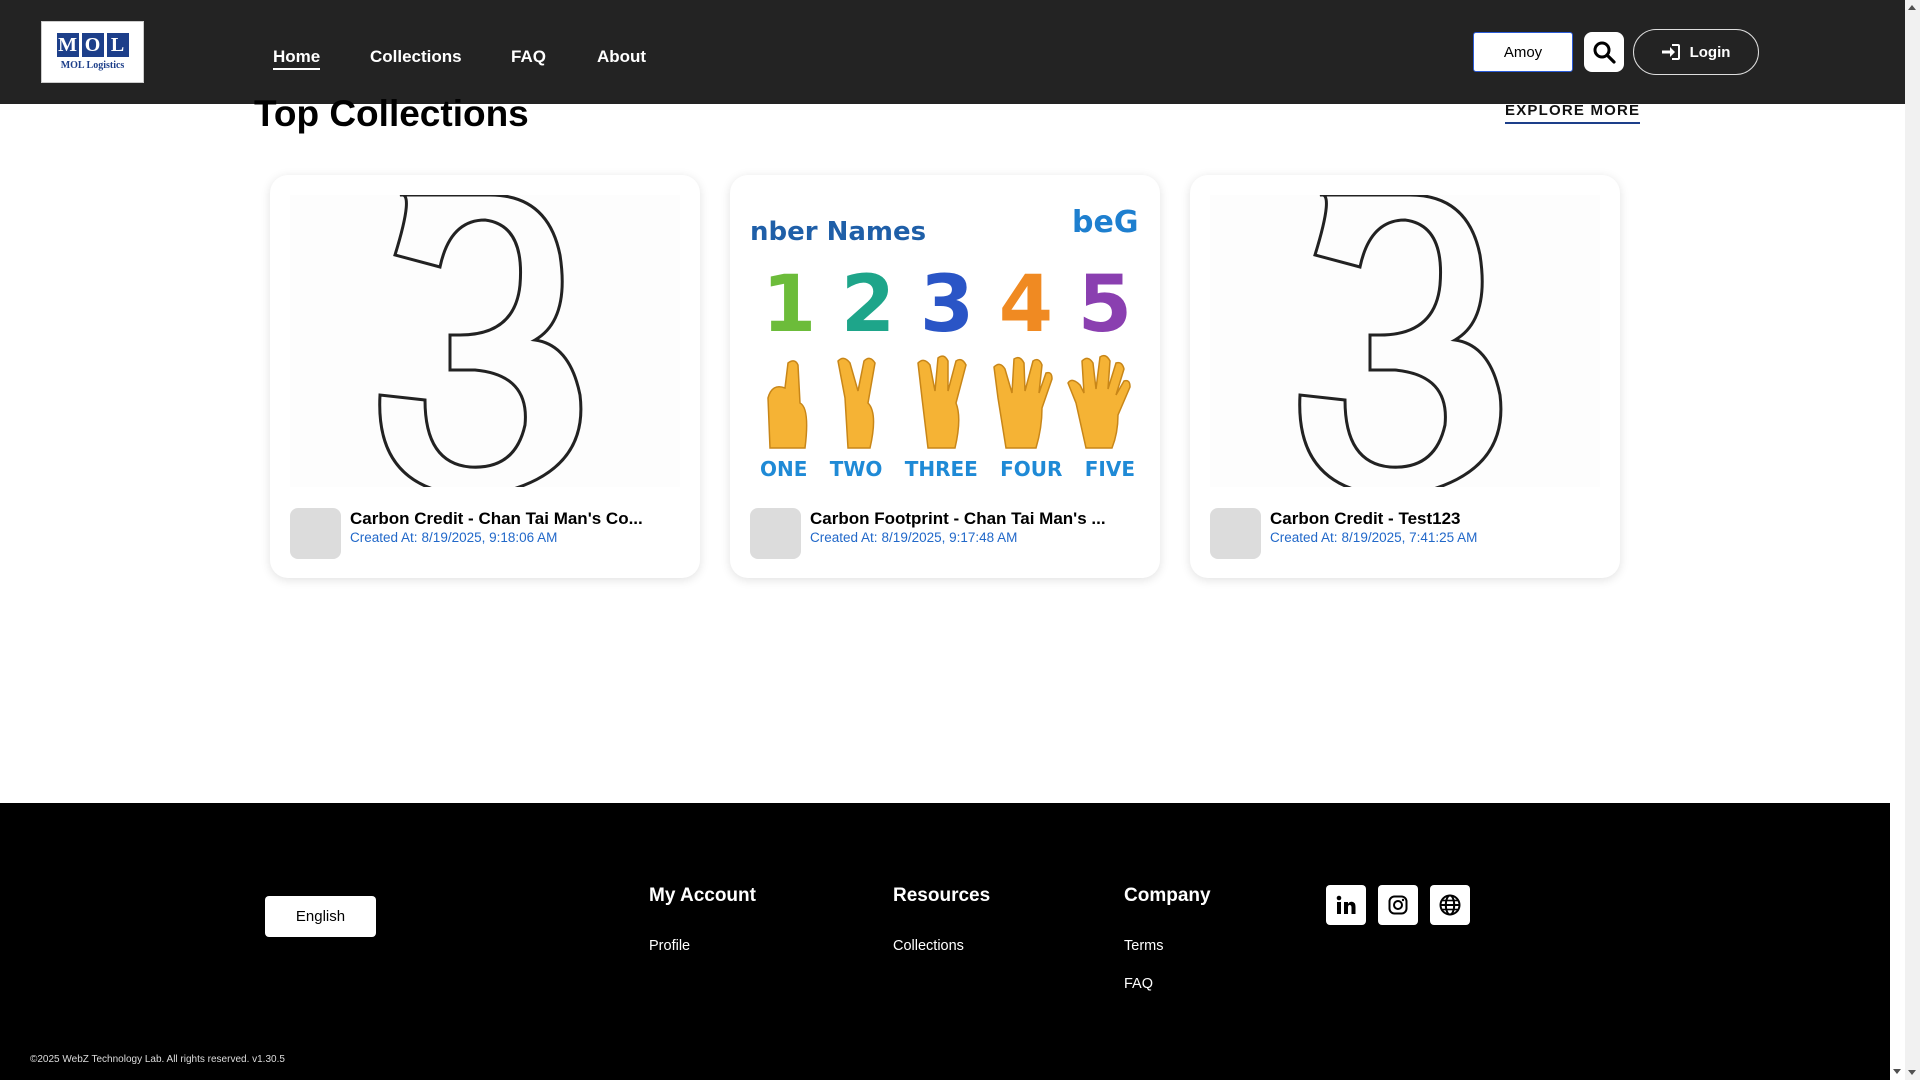 The width and height of the screenshot is (1920, 1080). What do you see at coordinates (1365, 518) in the screenshot?
I see `collection-title: Carbon Credit - Test123` at bounding box center [1365, 518].